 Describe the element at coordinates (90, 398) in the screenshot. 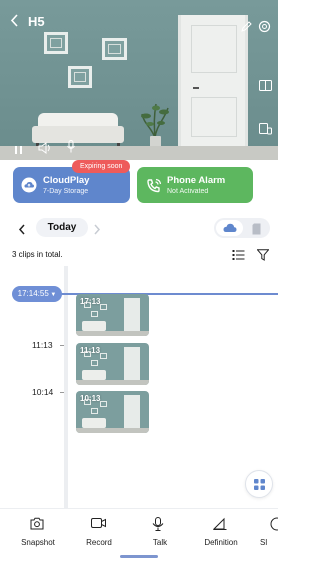

I see `clip-time-label: 10:13` at that location.